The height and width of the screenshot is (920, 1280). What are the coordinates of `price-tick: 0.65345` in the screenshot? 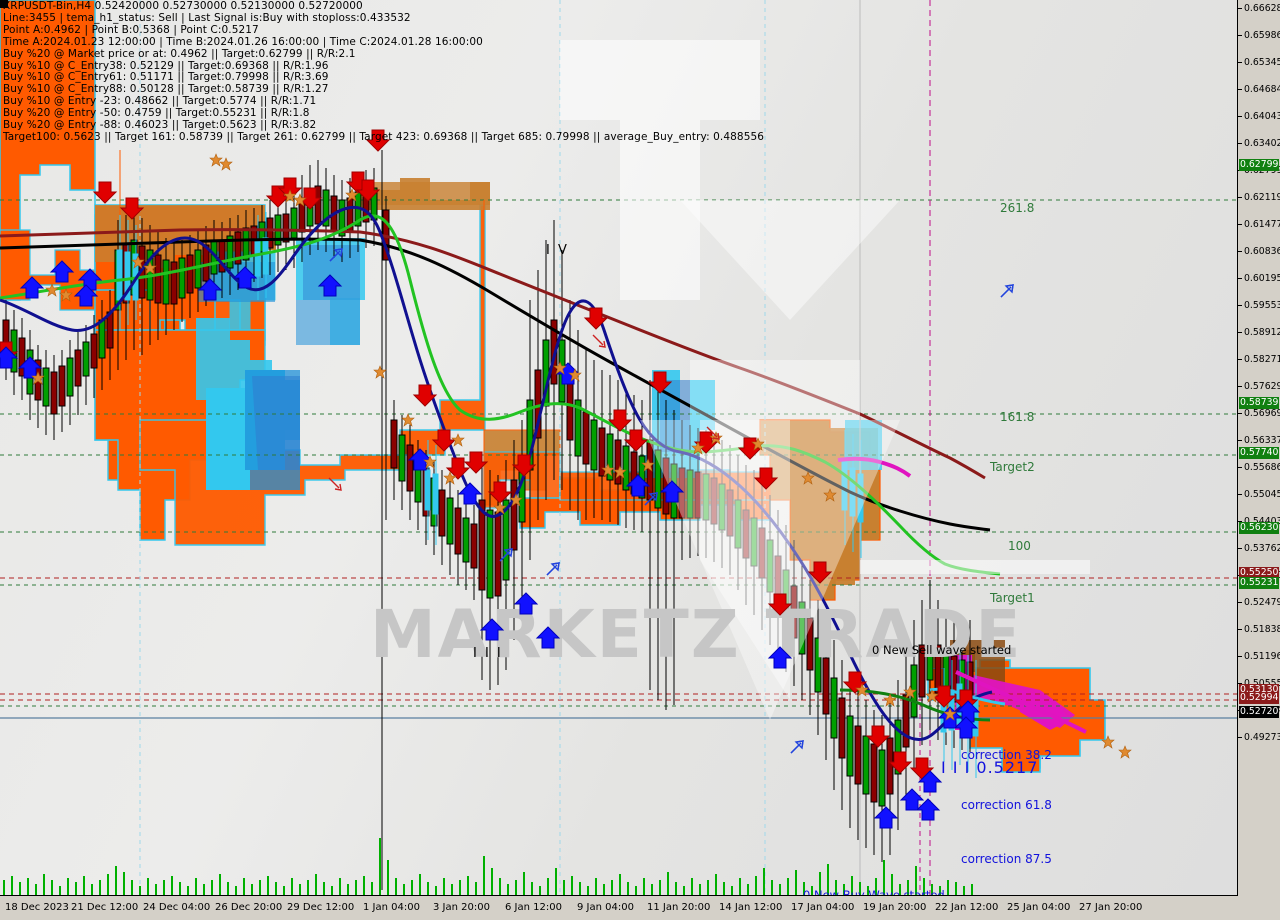 It's located at (1259, 62).